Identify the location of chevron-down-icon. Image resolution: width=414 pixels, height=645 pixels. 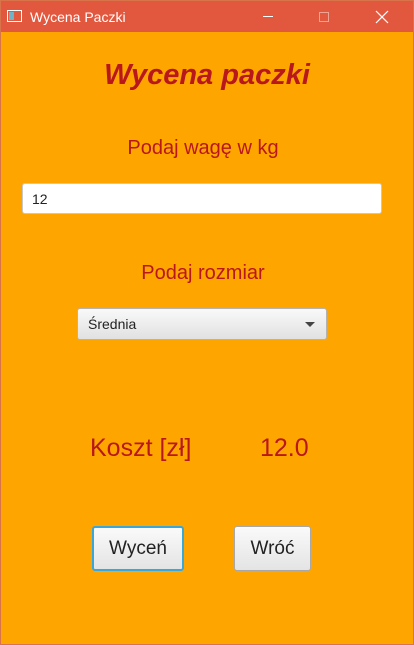
(310, 324).